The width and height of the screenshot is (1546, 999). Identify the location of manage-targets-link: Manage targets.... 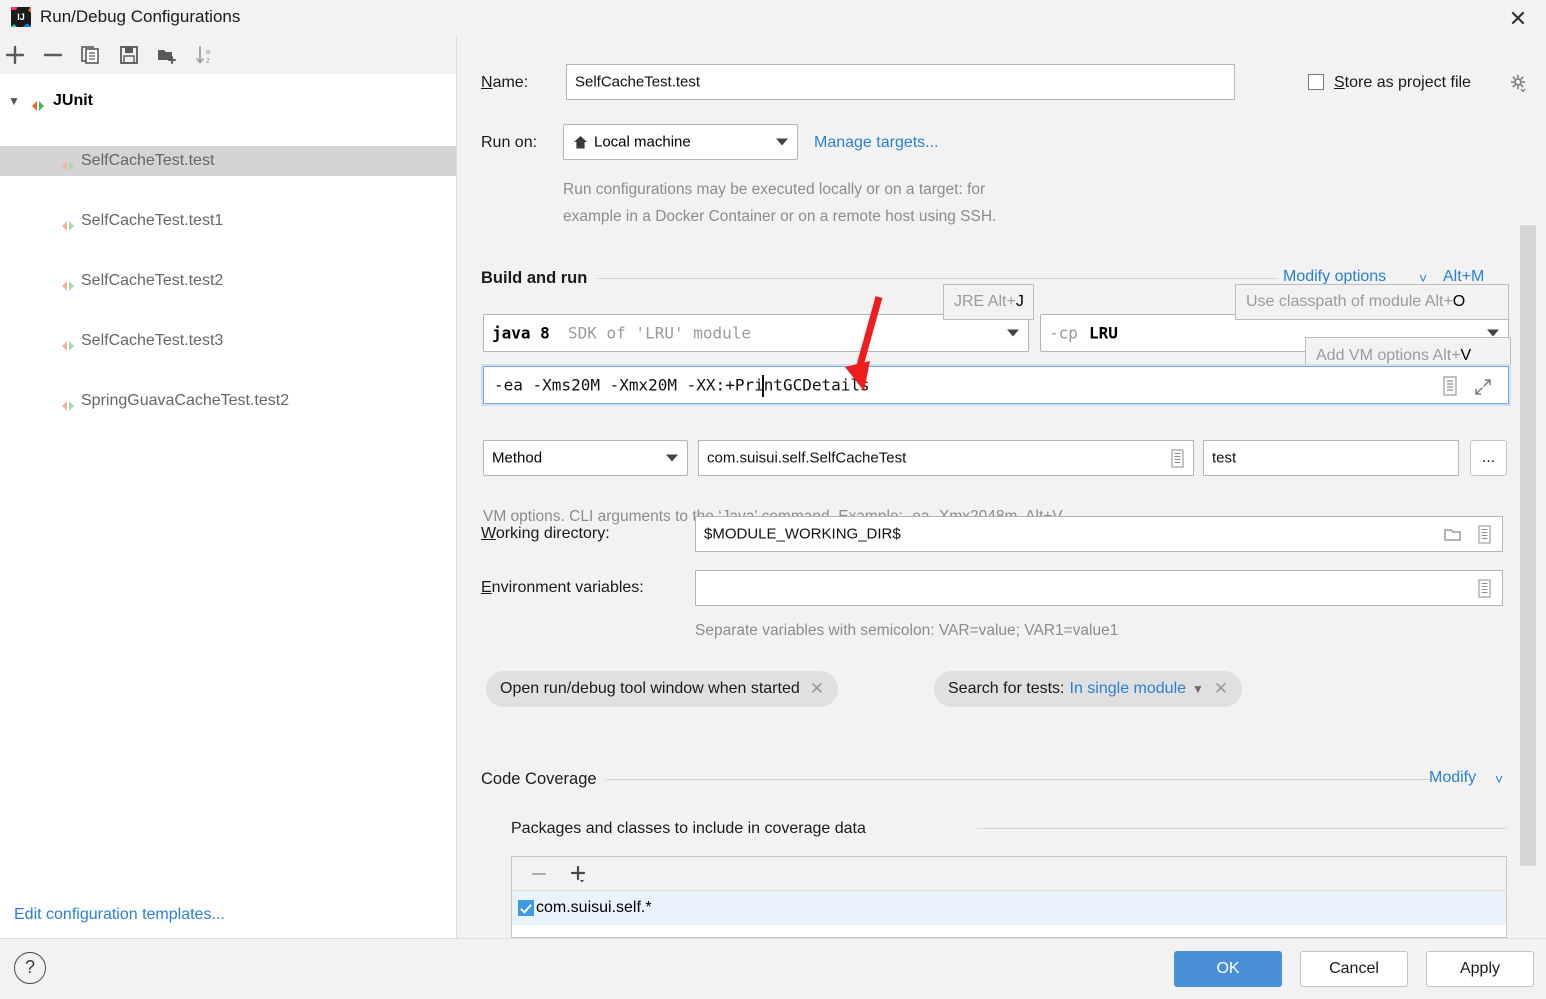
(876, 143).